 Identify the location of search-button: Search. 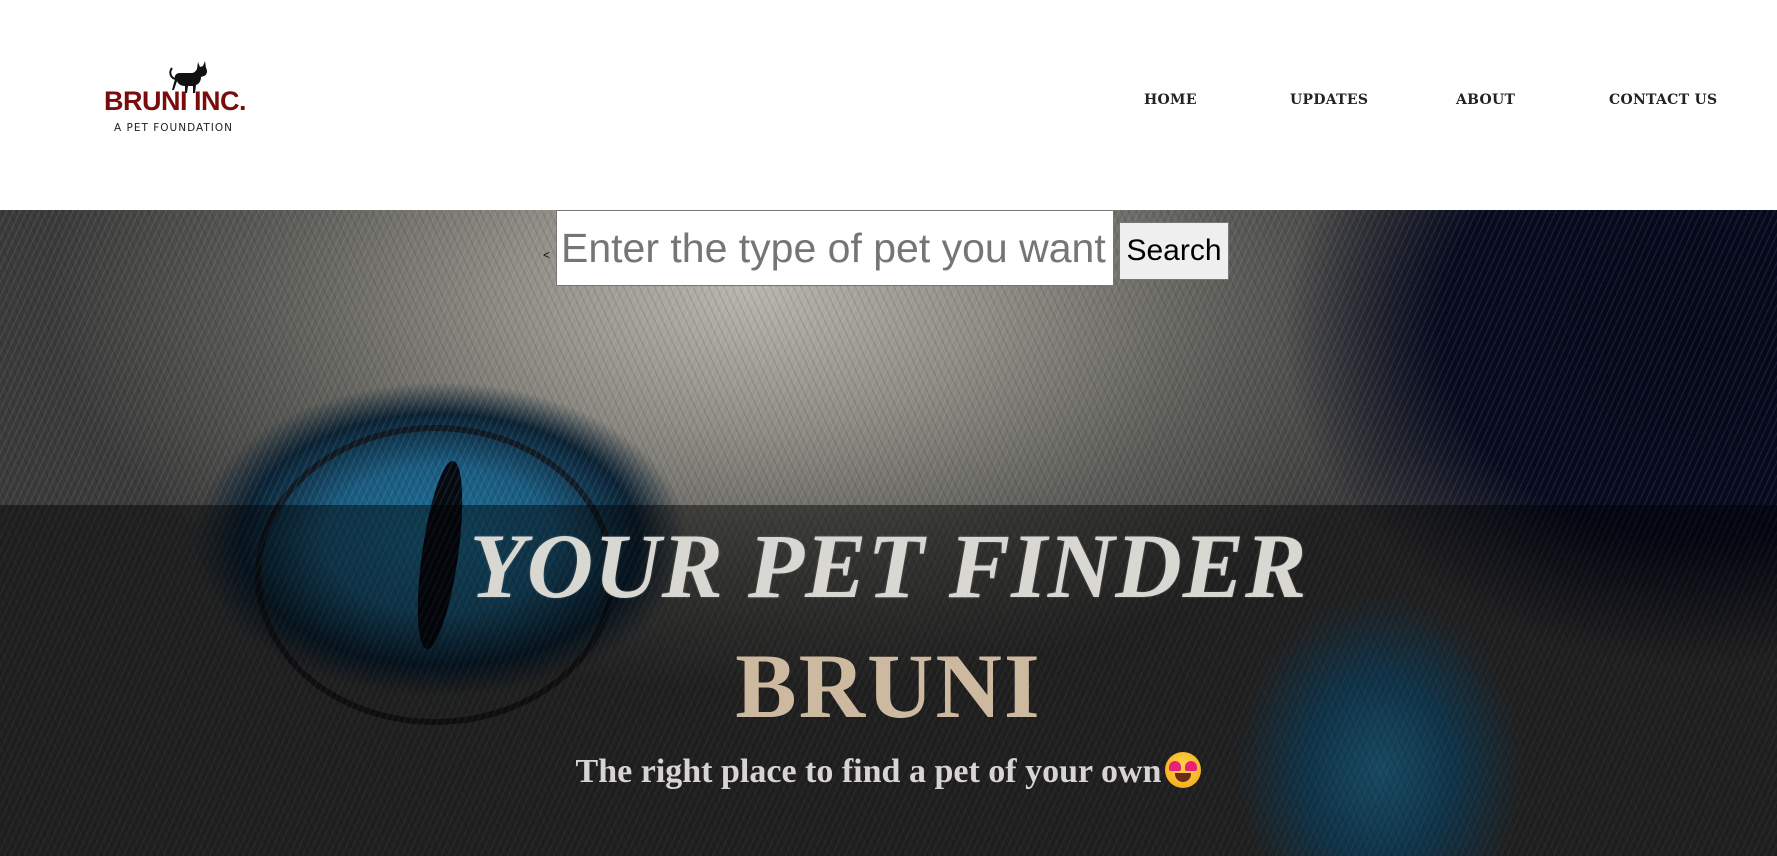
(1174, 251).